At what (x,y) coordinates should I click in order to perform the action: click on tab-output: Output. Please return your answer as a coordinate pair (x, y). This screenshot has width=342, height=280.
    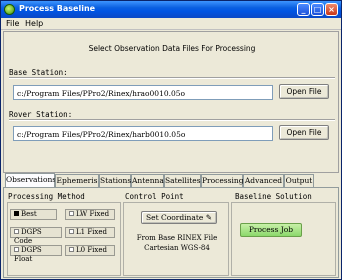
    Looking at the image, I should click on (299, 180).